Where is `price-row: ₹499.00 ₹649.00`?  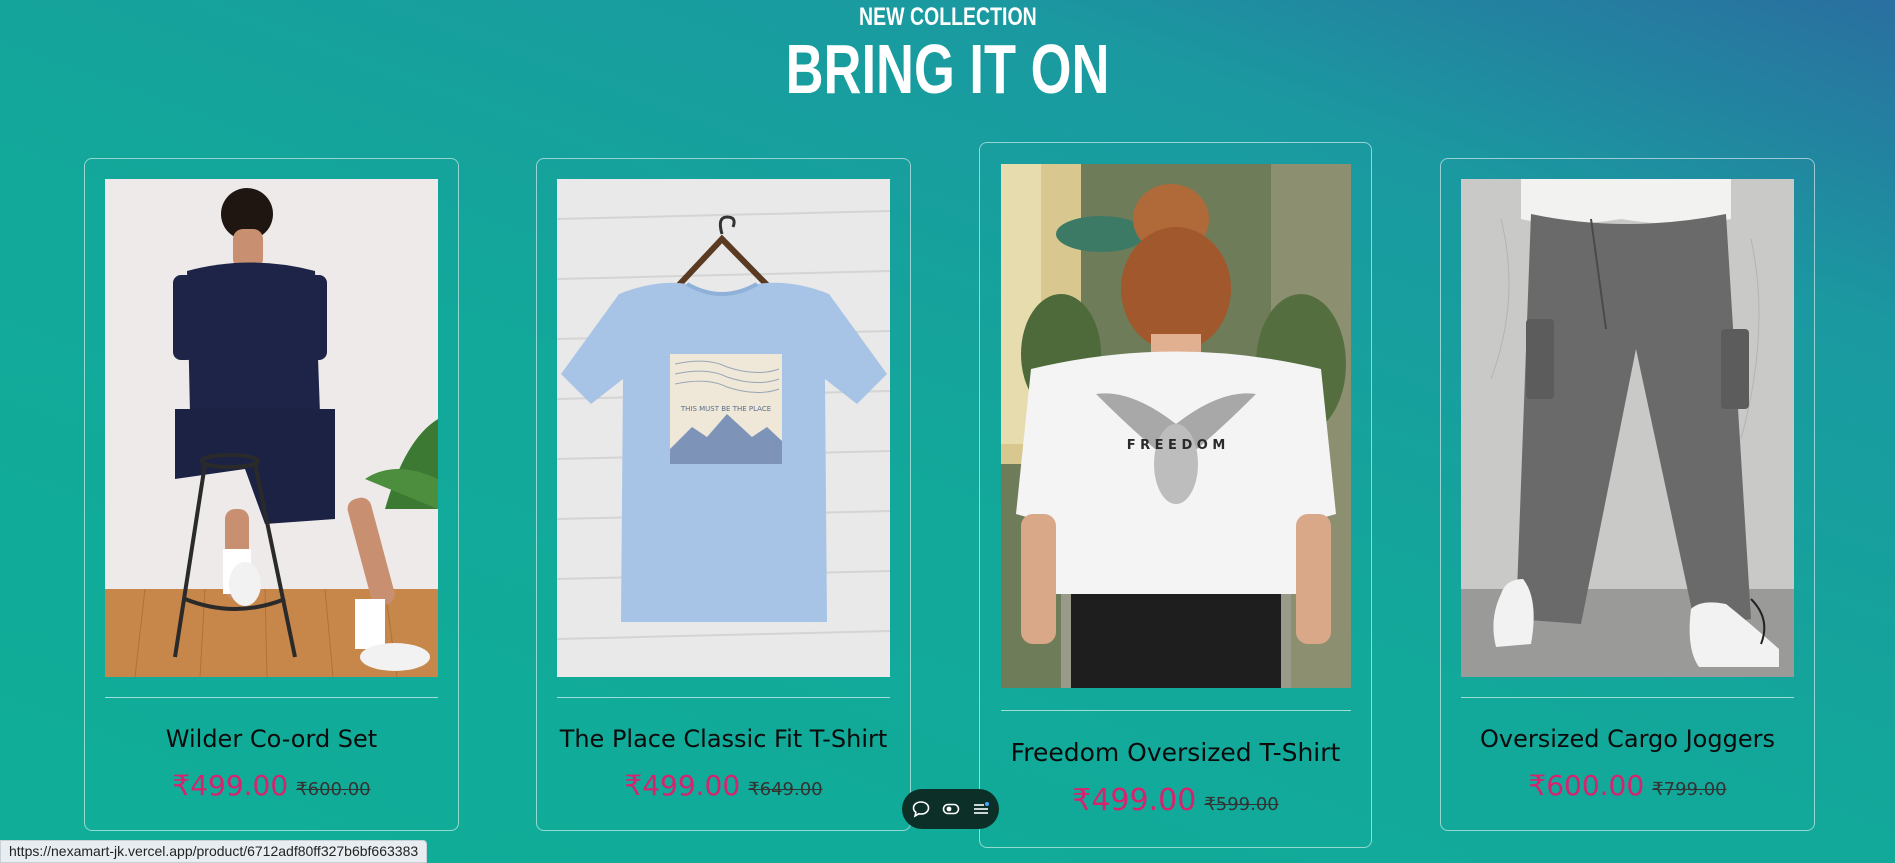
price-row: ₹499.00 ₹649.00 is located at coordinates (723, 785).